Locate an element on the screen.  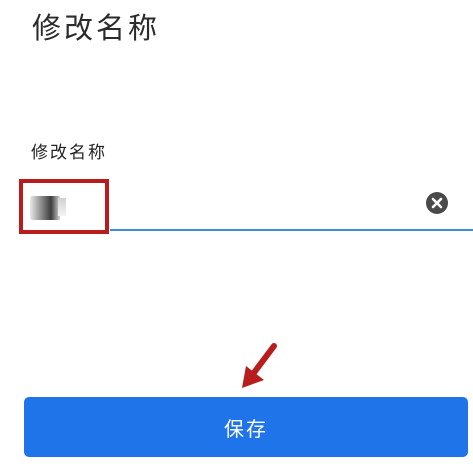
clear-input-button is located at coordinates (437, 203).